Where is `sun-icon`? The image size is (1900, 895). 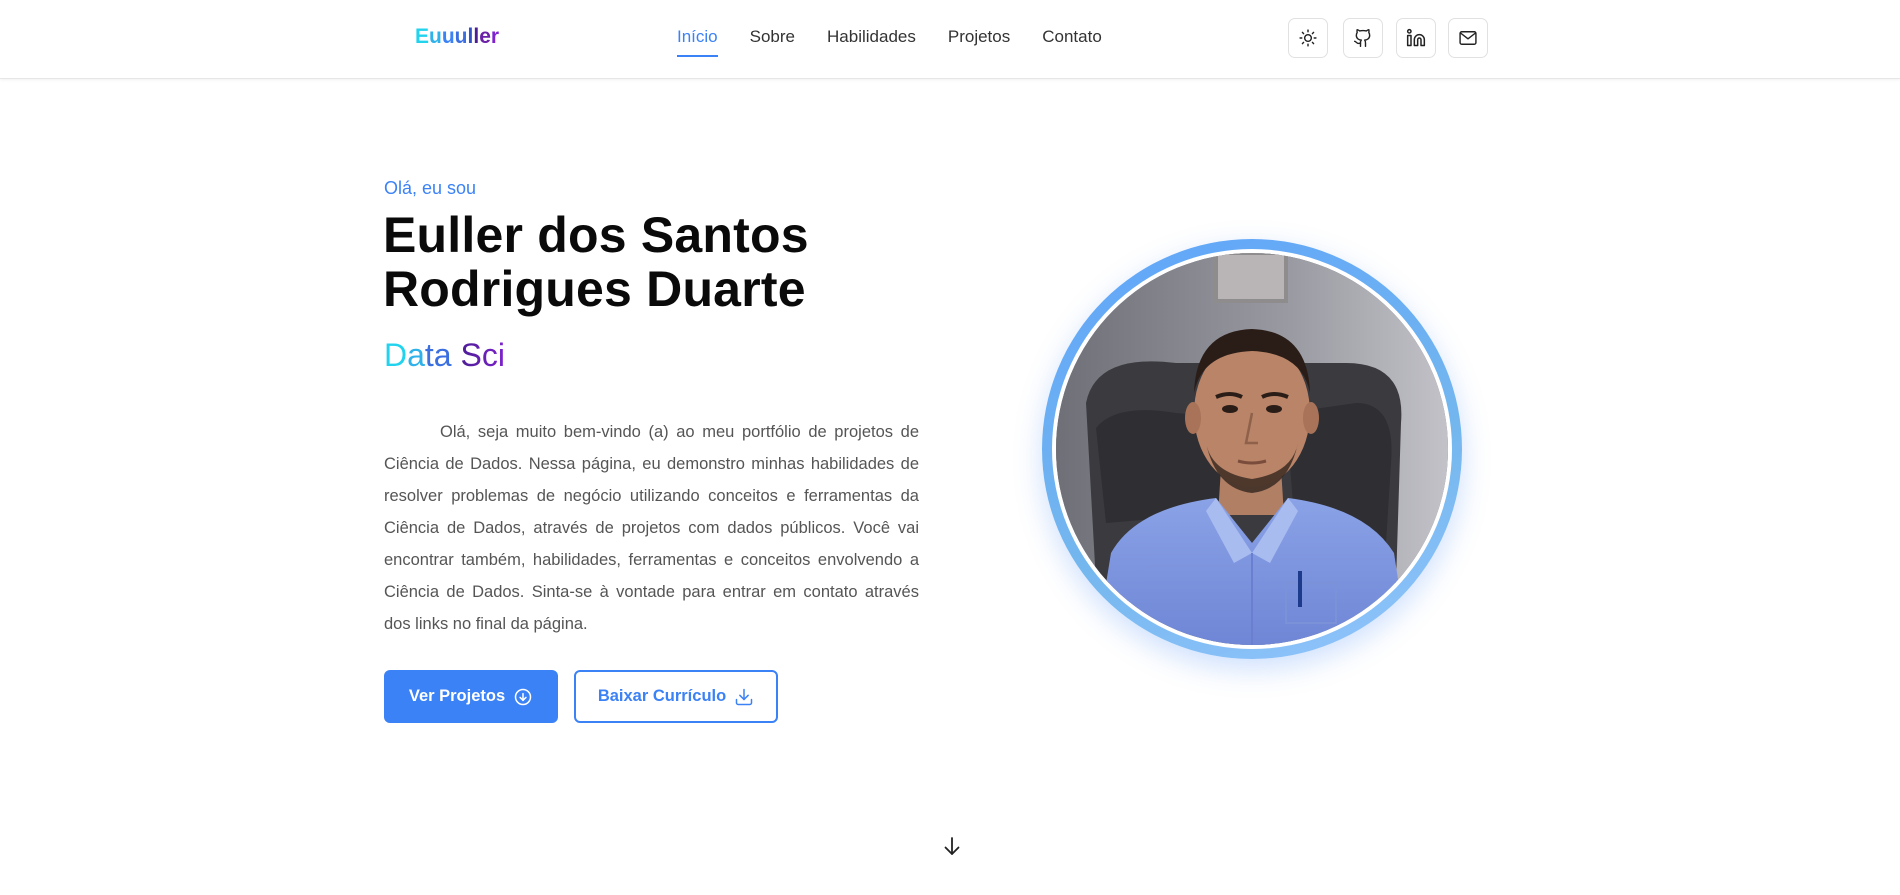
sun-icon is located at coordinates (1308, 38).